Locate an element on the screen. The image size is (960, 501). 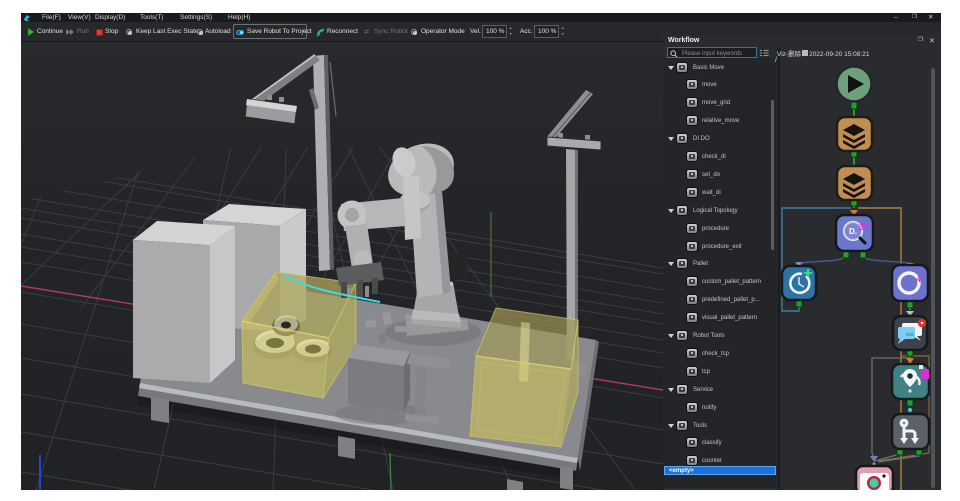
svg-text: 4 is located at coordinates (918, 279).